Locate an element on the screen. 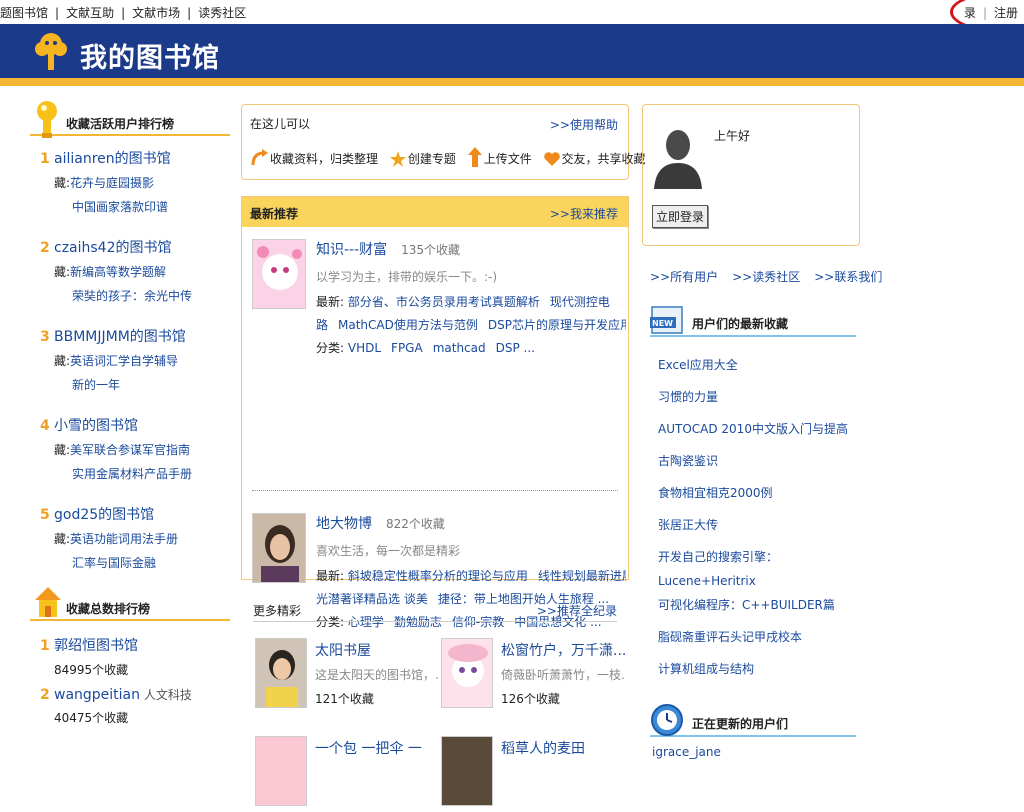 The width and height of the screenshot is (1024, 812). latest-item-link: 路 is located at coordinates (322, 325).